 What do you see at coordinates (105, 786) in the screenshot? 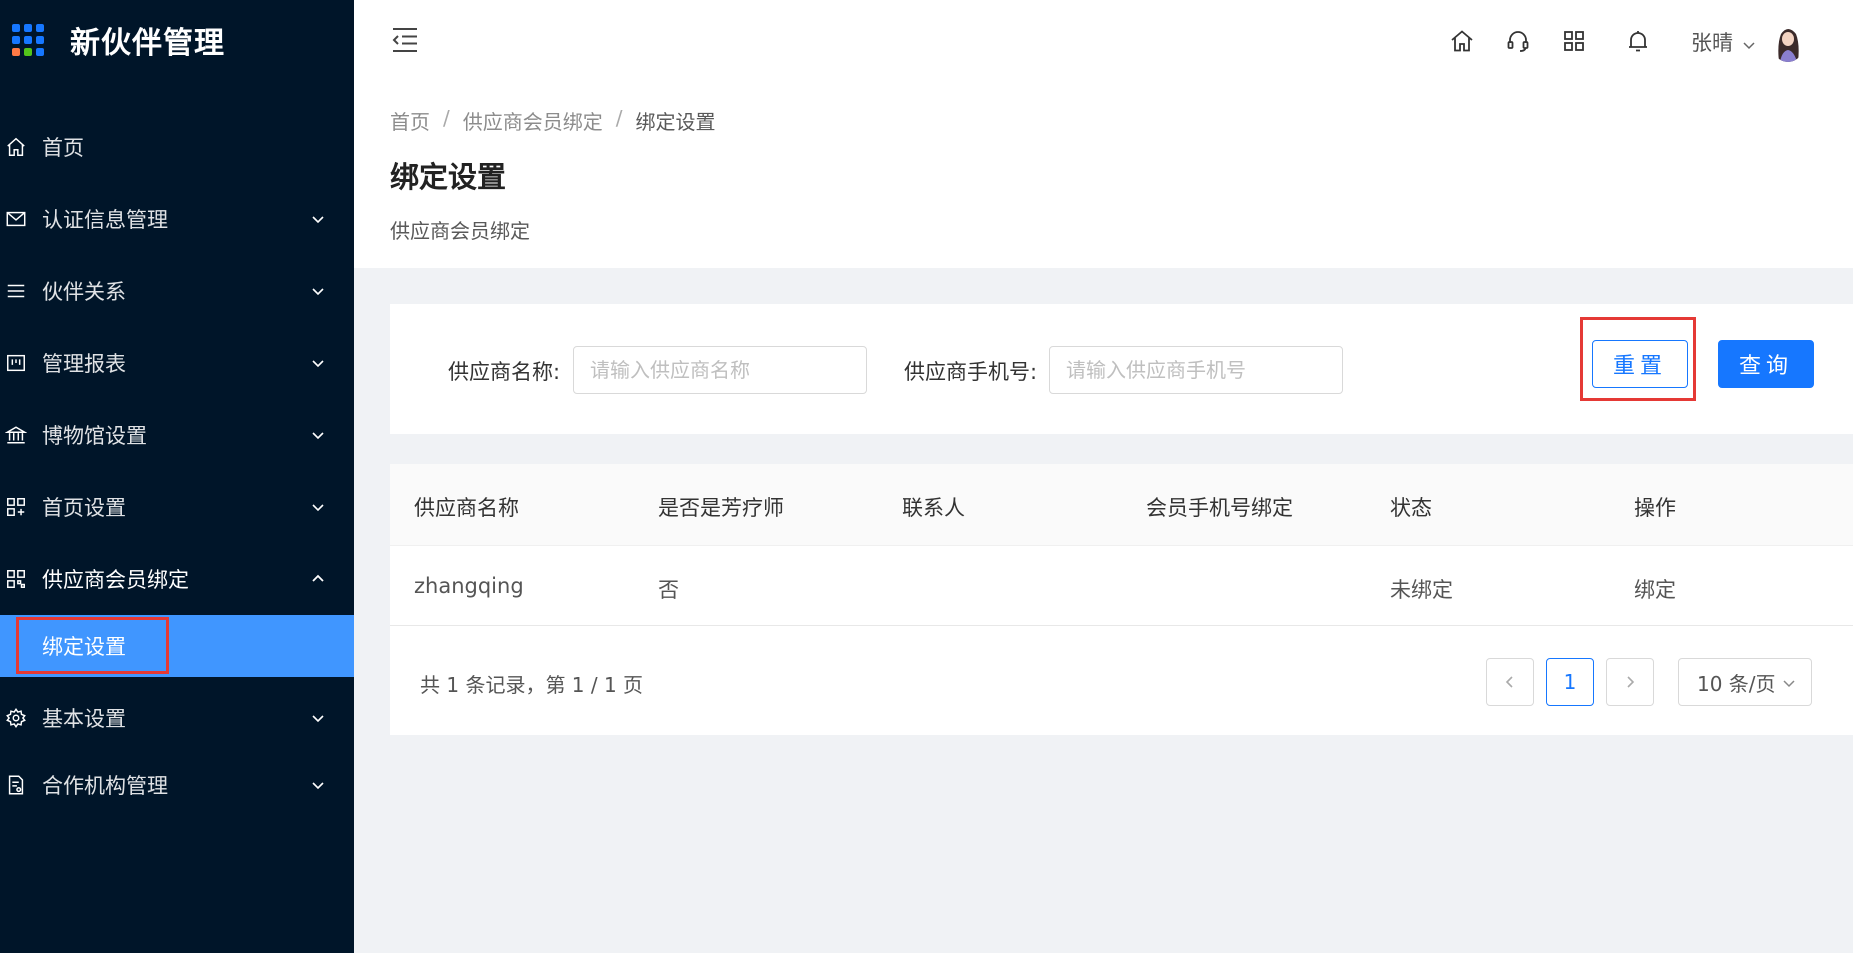
I see `sidebar-item-label: 合作机构管理` at bounding box center [105, 786].